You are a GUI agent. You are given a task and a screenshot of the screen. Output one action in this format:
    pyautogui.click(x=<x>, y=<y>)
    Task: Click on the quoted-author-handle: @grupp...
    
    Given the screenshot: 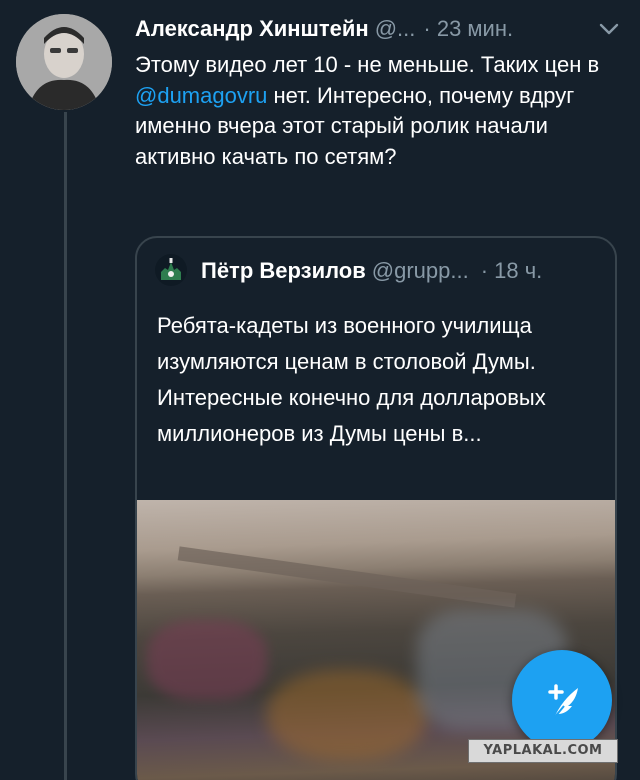 What is the action you would take?
    pyautogui.click(x=420, y=271)
    